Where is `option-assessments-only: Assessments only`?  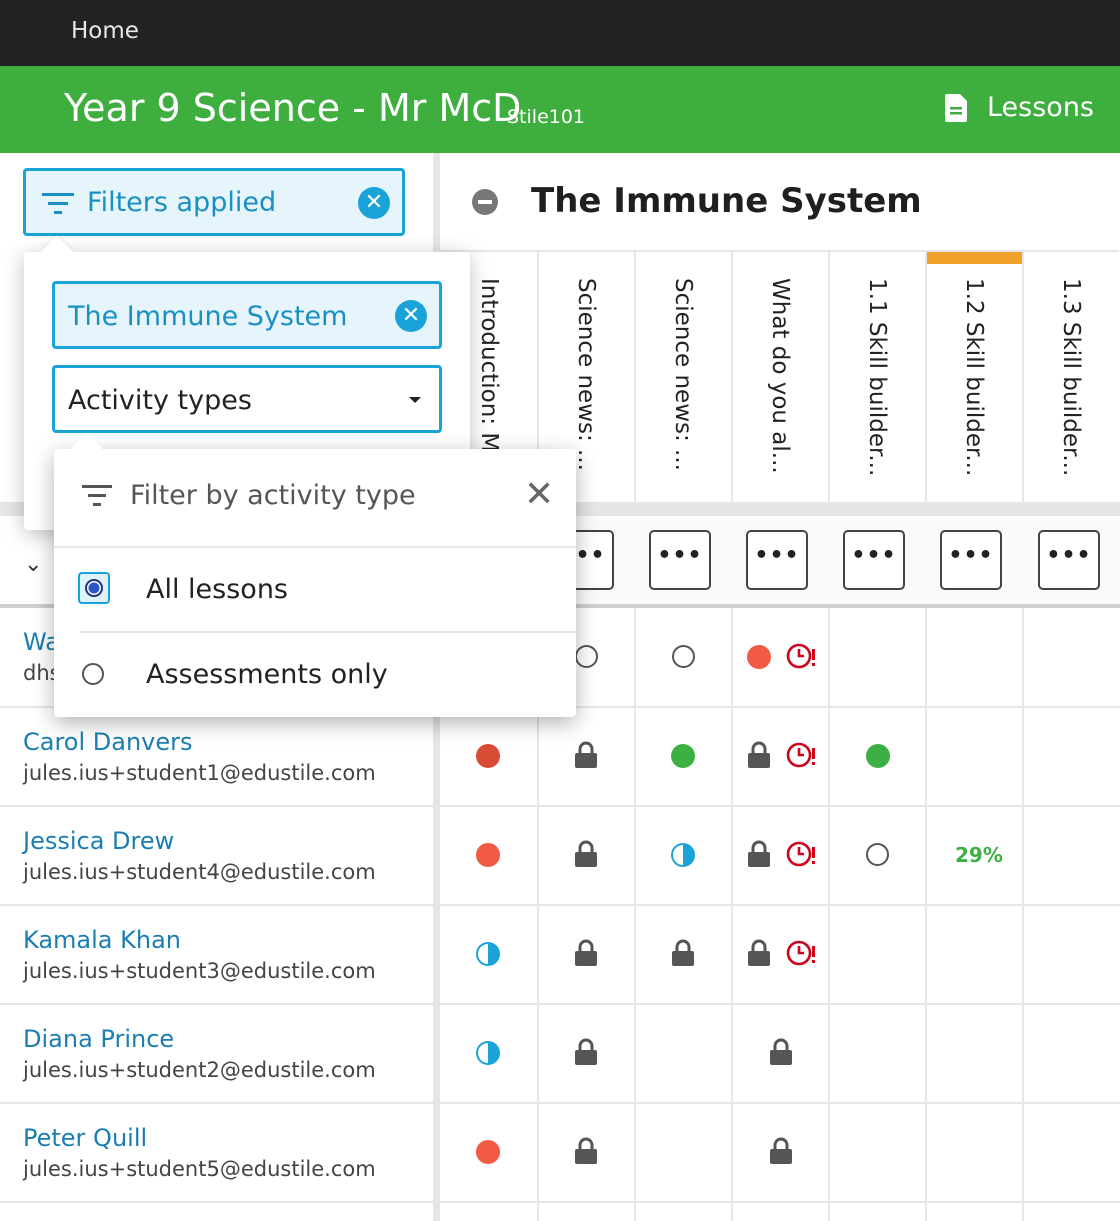 option-assessments-only: Assessments only is located at coordinates (315, 675).